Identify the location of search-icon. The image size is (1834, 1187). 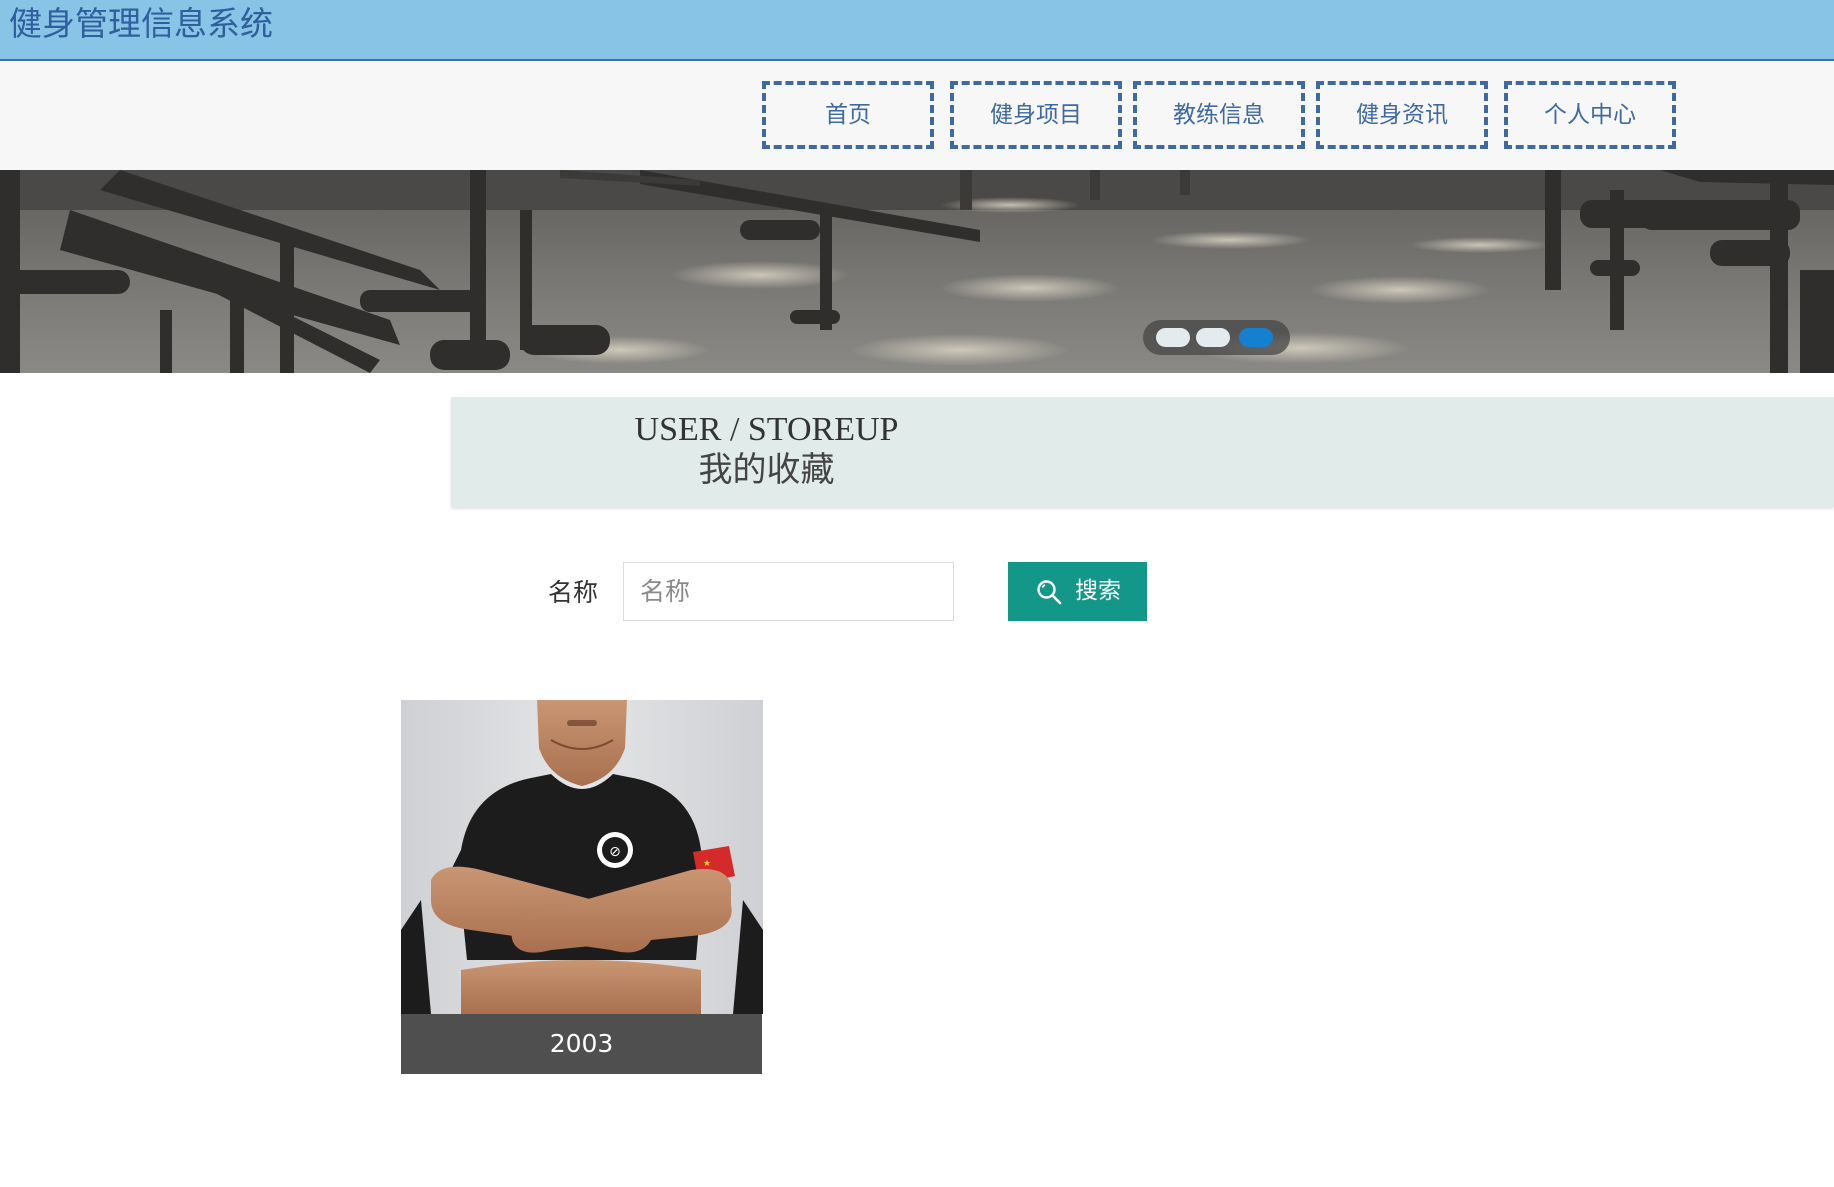
(1049, 595).